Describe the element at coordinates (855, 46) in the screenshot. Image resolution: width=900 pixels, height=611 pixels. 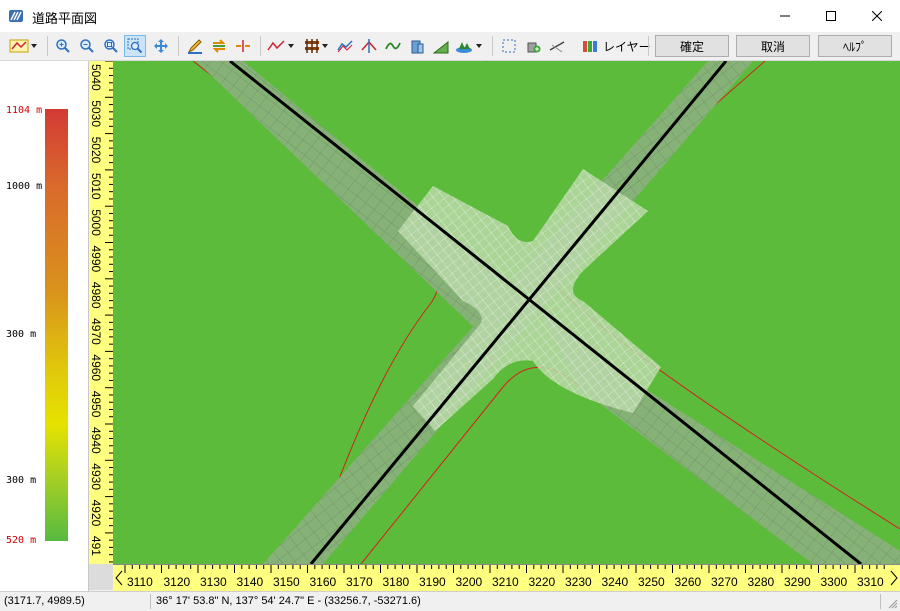
I see `help-button: ﾍﾙﾌﾟ` at that location.